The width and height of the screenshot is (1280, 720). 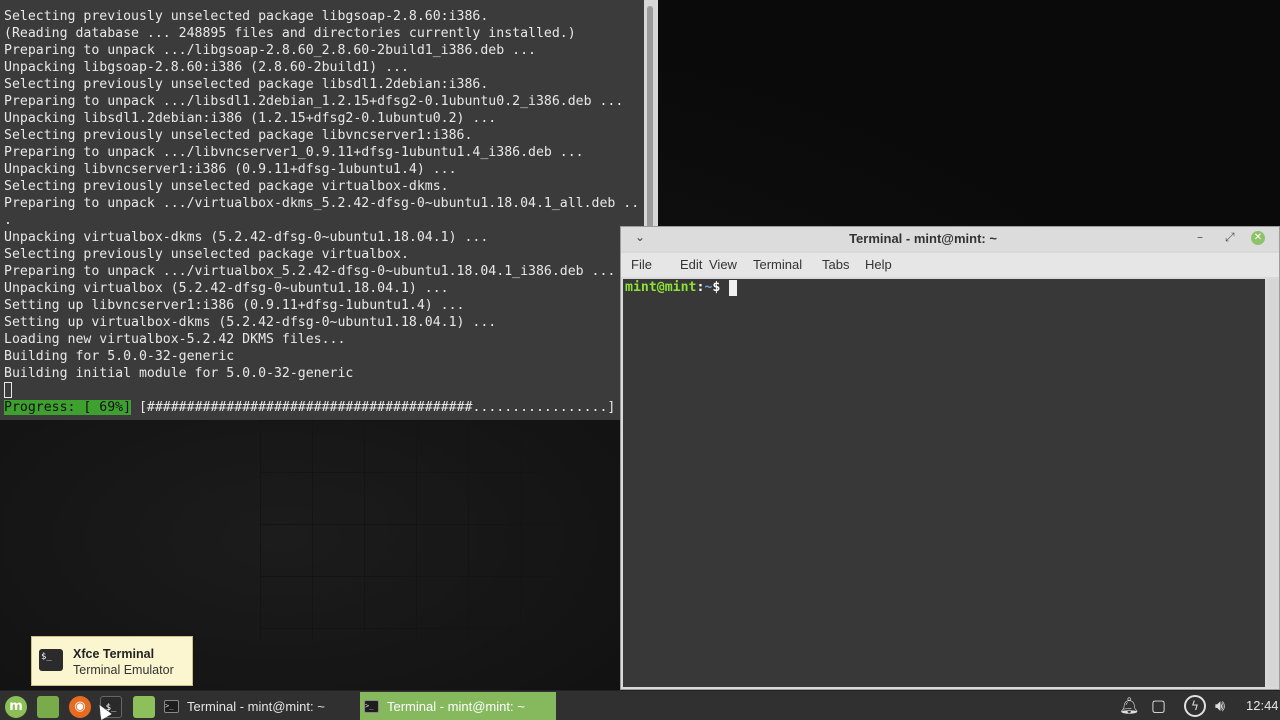 I want to click on clock: 12:44, so click(x=1262, y=705).